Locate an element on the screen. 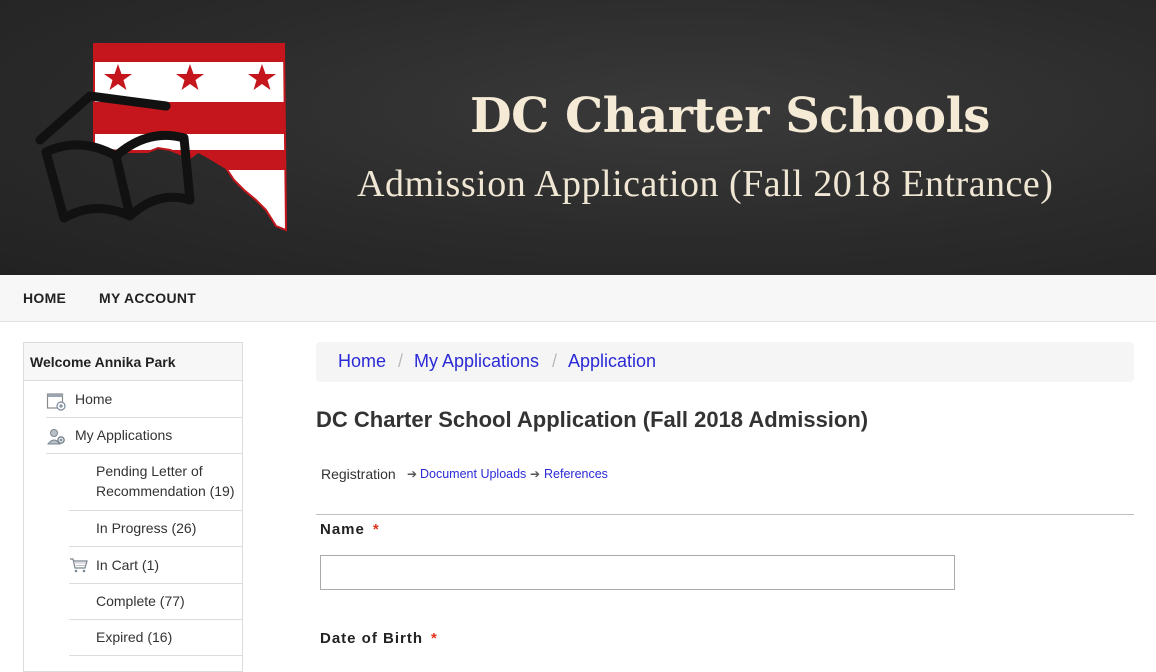  sidebar-subitem-label: Expired (16) is located at coordinates (134, 637).